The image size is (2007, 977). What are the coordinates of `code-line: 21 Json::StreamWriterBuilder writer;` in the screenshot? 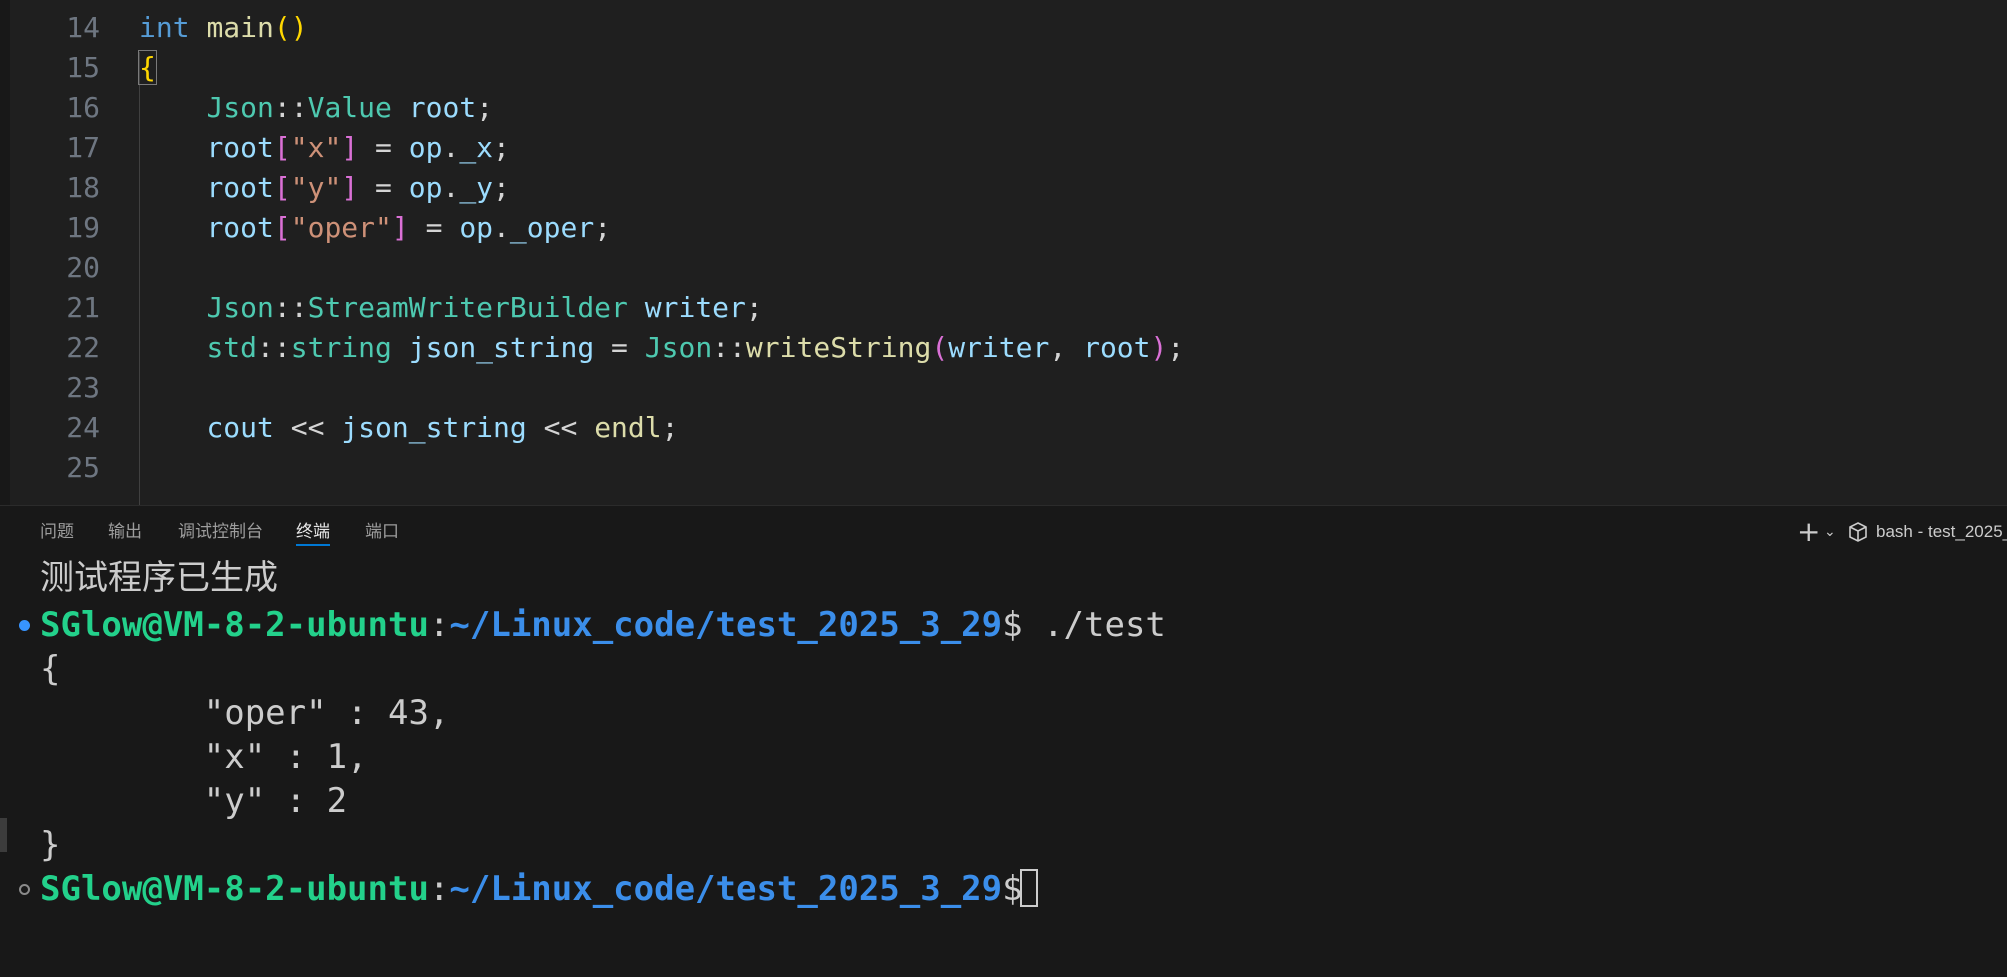 It's located at (1003, 308).